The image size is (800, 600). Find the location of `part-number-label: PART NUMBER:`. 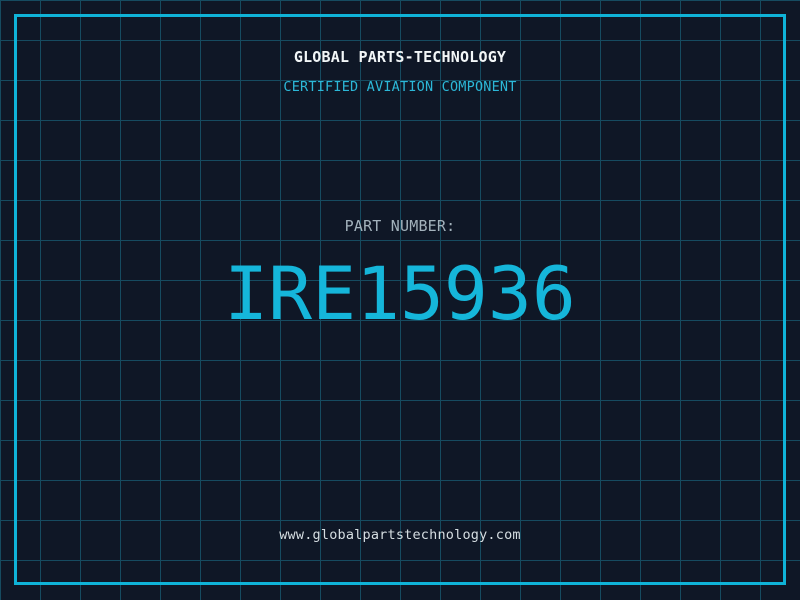

part-number-label: PART NUMBER: is located at coordinates (400, 226).